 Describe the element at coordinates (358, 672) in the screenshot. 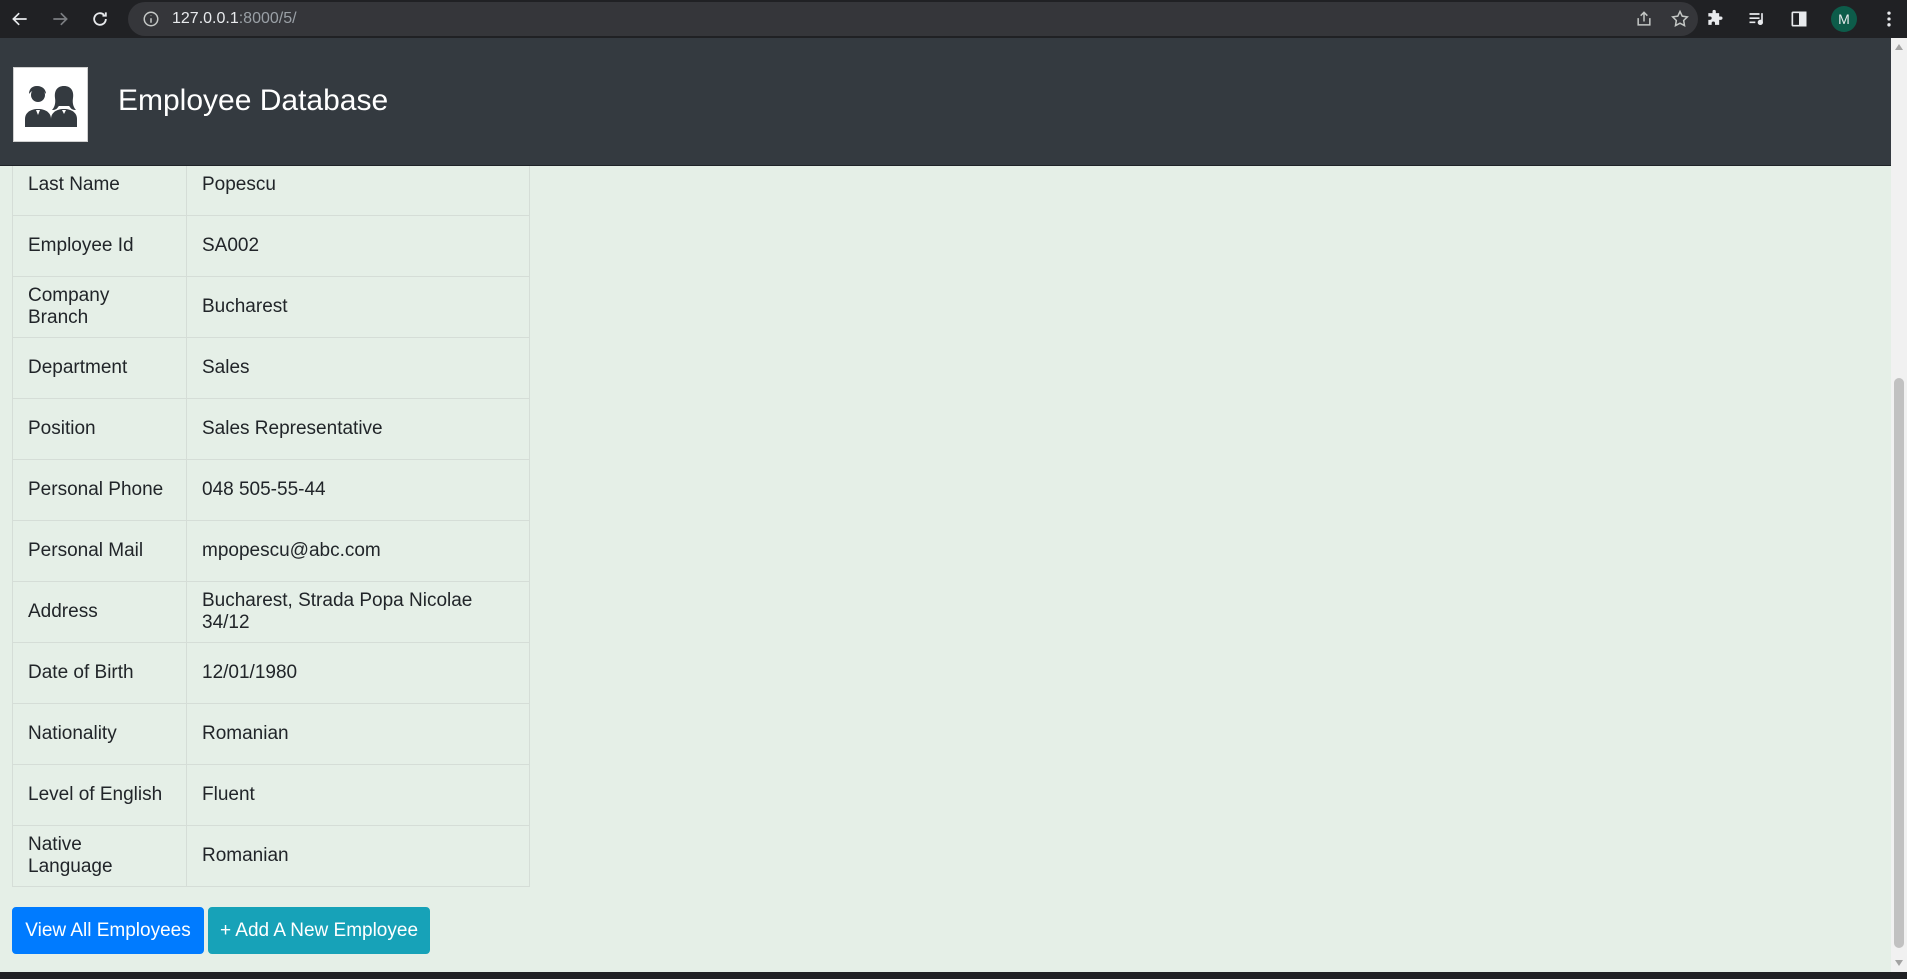

I see `detail-value: 12/01/1980` at that location.